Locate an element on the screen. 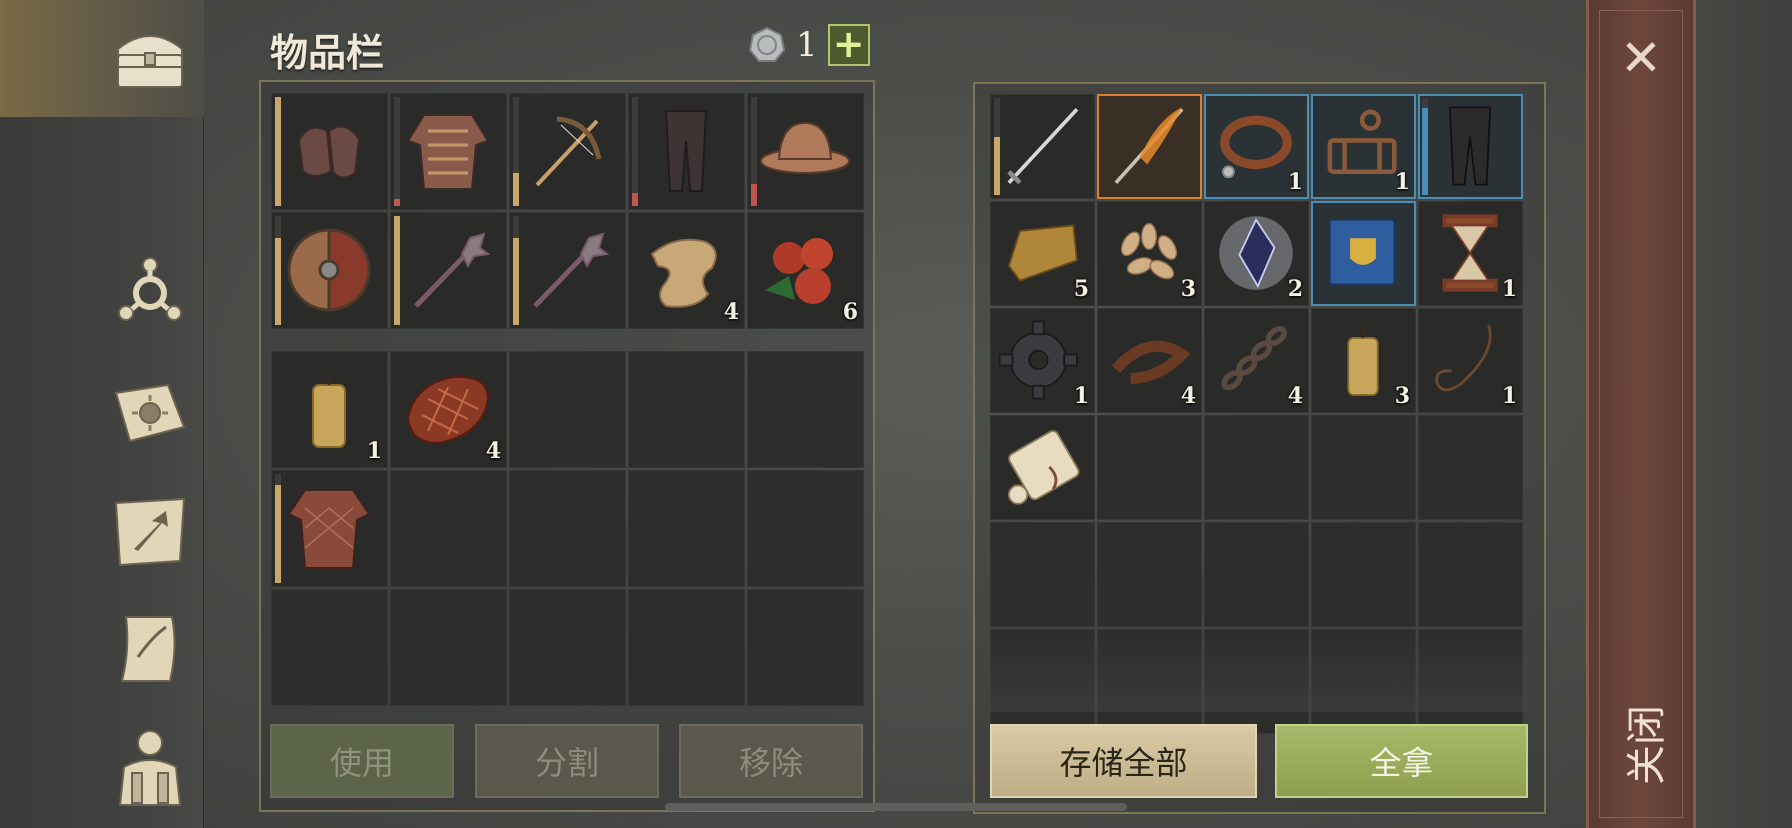 Image resolution: width=1792 pixels, height=828 pixels. map-icon is located at coordinates (150, 531).